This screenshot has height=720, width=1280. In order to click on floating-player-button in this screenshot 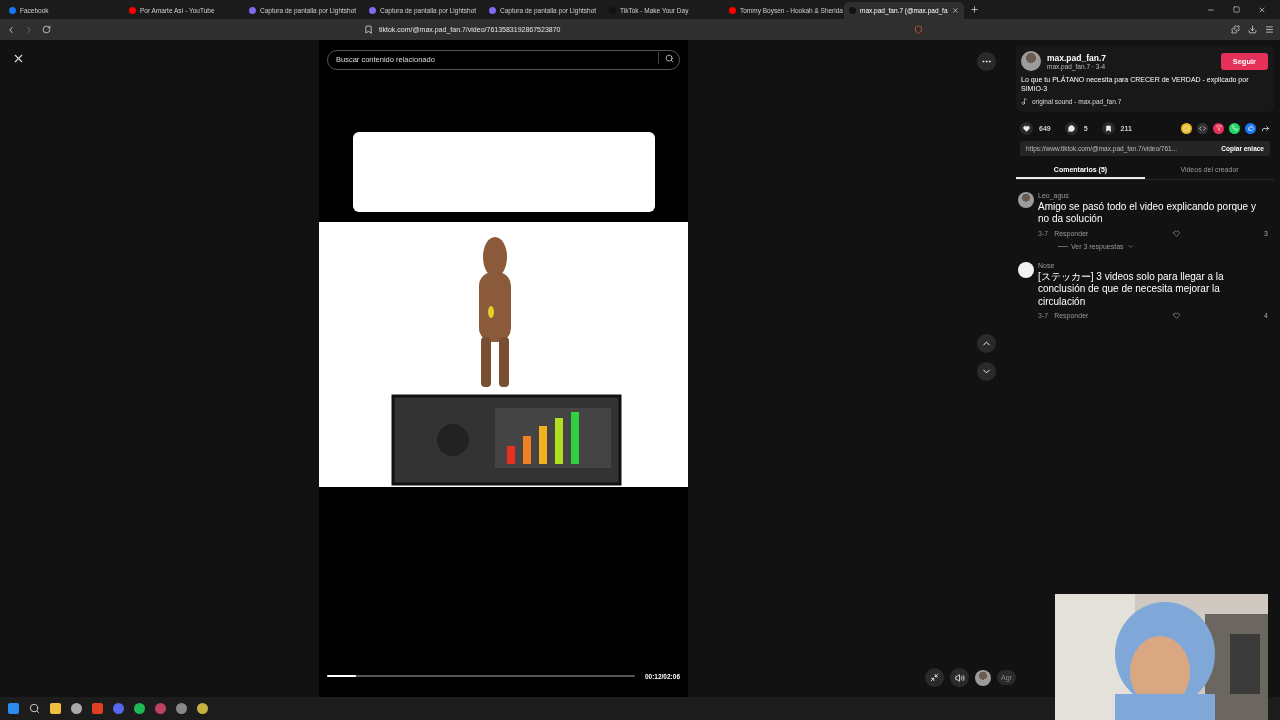, I will do `click(935, 677)`.